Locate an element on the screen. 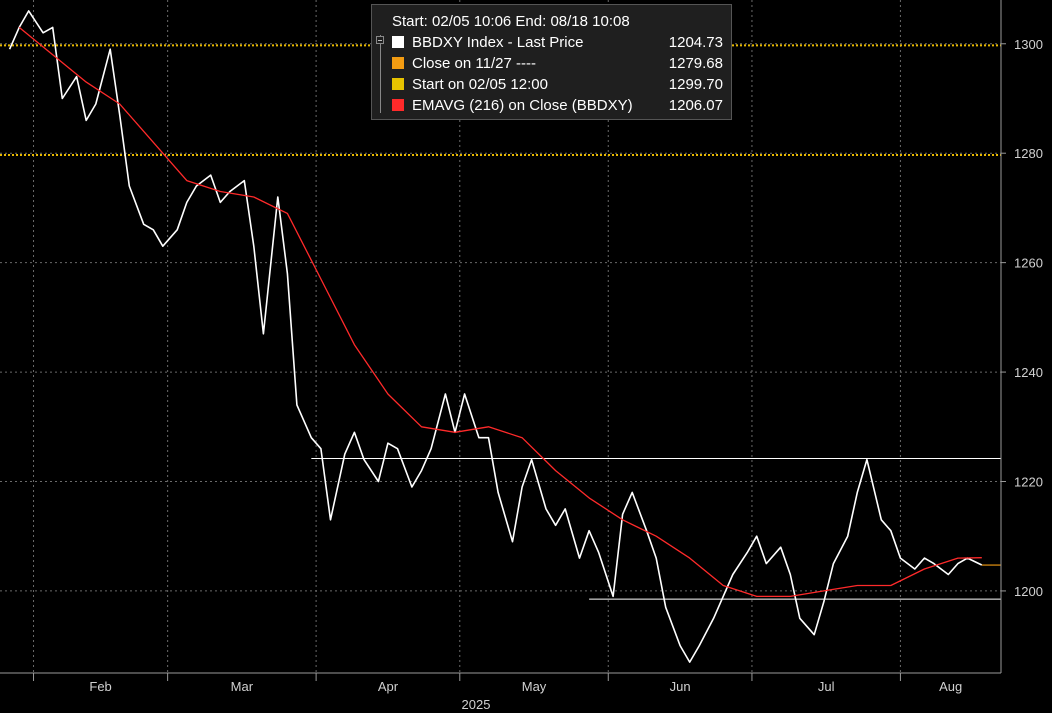 This screenshot has height=713, width=1052. legend-item-last-price: BBDXY Index - Last Price 1204.73 is located at coordinates (557, 42).